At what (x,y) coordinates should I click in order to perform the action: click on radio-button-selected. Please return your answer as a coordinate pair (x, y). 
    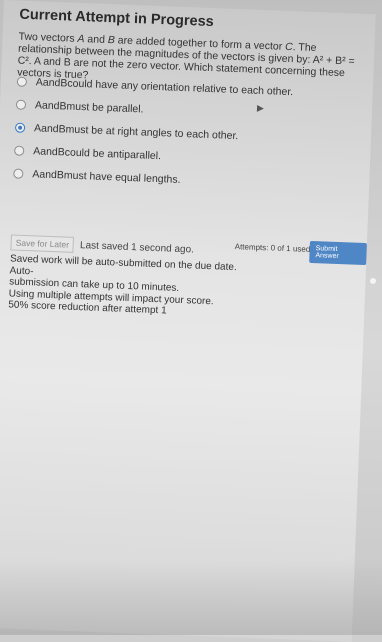
    Looking at the image, I should click on (20, 127).